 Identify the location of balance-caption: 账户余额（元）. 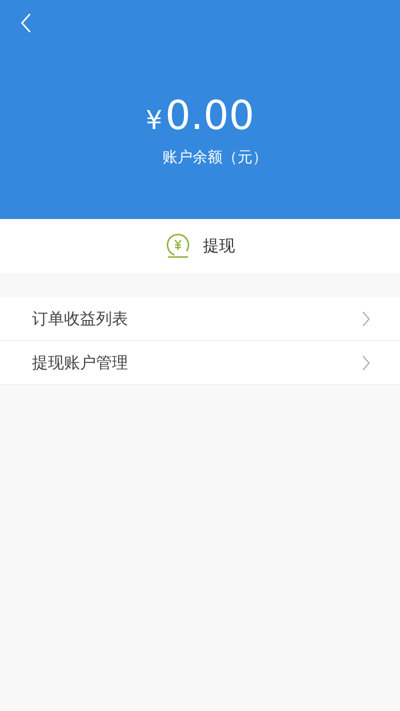
(215, 157).